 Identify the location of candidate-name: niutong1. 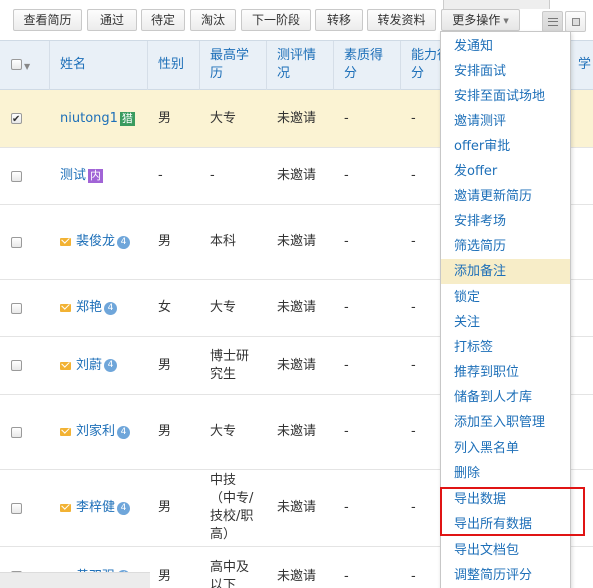
(89, 119).